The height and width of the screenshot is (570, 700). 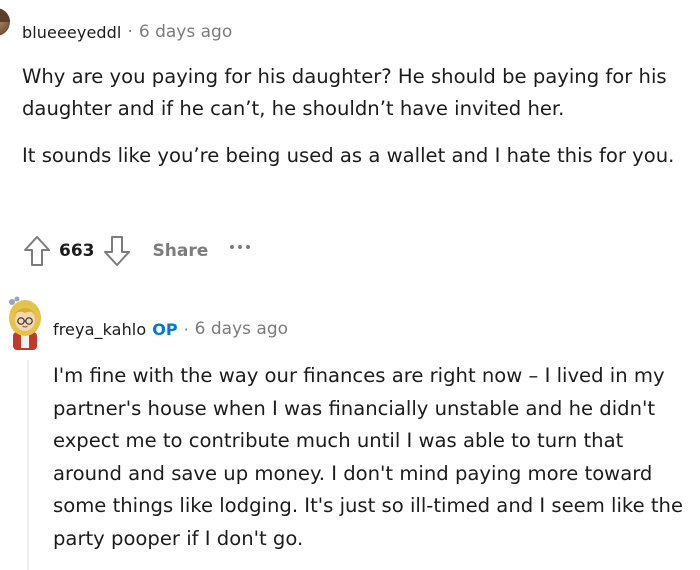 What do you see at coordinates (117, 251) in the screenshot?
I see `downvote-arrow-icon` at bounding box center [117, 251].